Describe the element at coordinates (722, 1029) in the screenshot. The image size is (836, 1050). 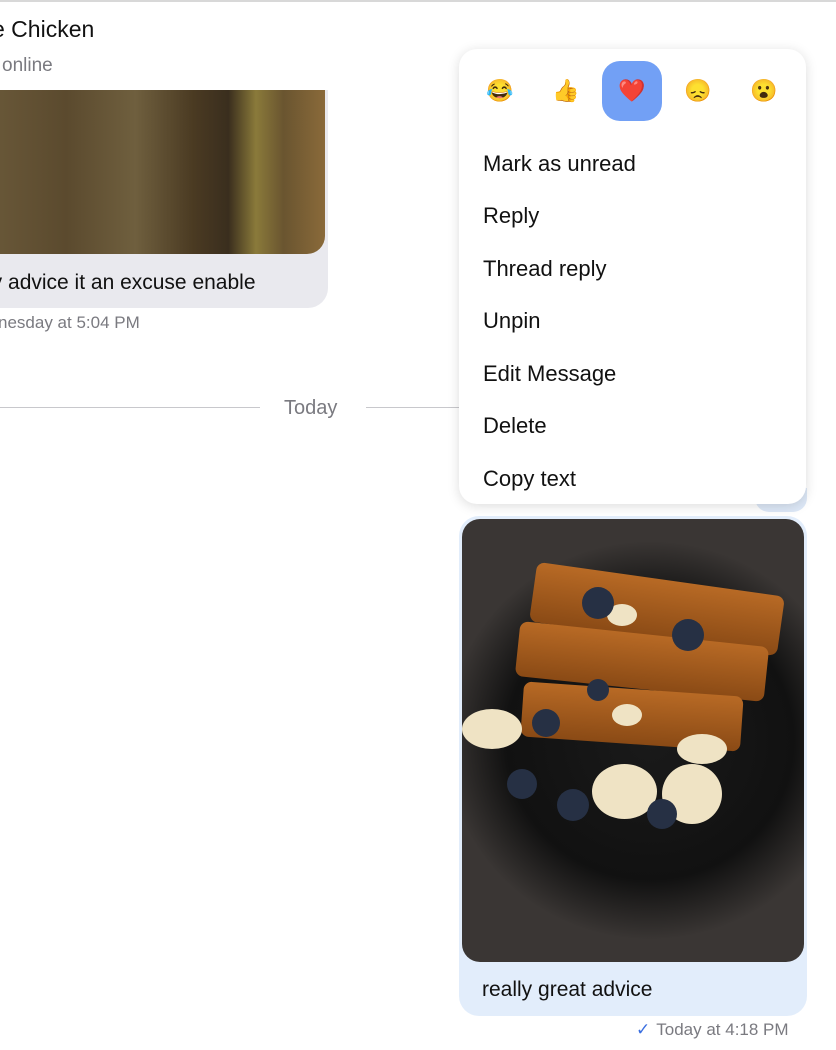
I see `outgoing-time-text: Today at 4:18 PM` at that location.